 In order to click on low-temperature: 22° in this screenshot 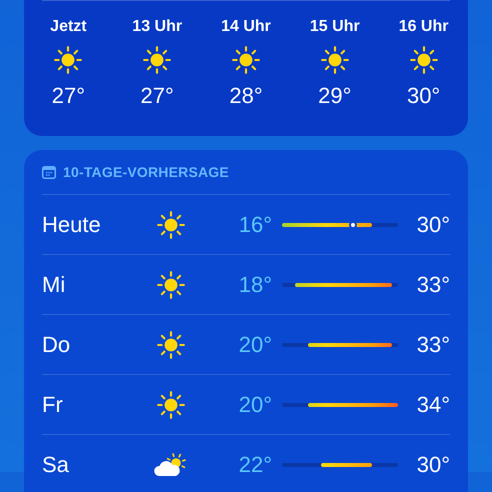, I will do `click(255, 465)`.